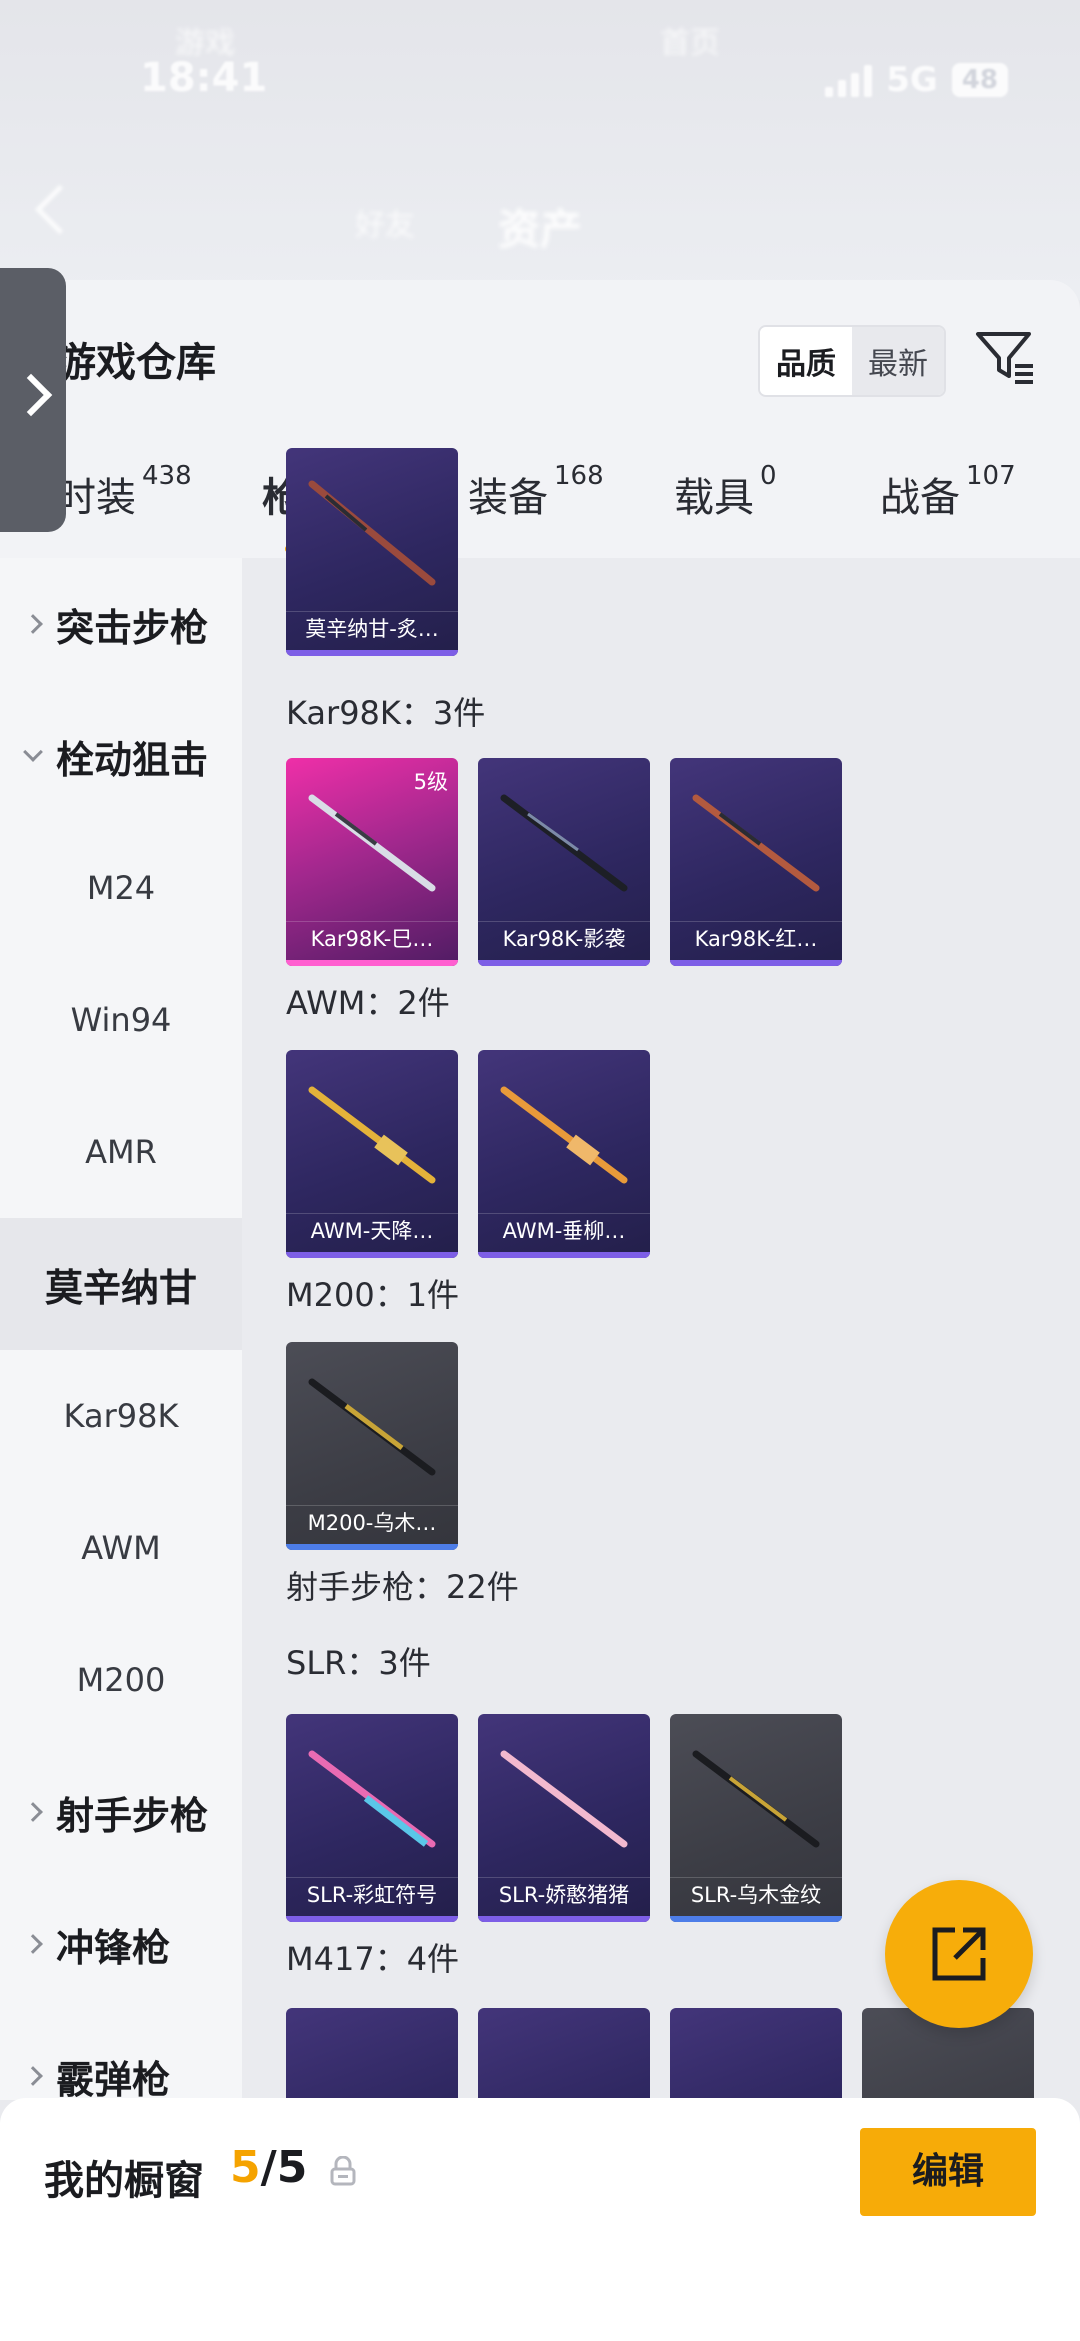 The image size is (1080, 2341). What do you see at coordinates (121, 1152) in the screenshot?
I see `sidebar-item-amr: AMR` at bounding box center [121, 1152].